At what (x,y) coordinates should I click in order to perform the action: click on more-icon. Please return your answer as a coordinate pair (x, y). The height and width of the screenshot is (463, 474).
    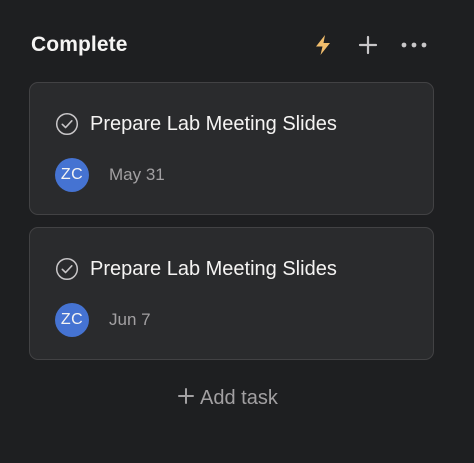
    Looking at the image, I should click on (414, 45).